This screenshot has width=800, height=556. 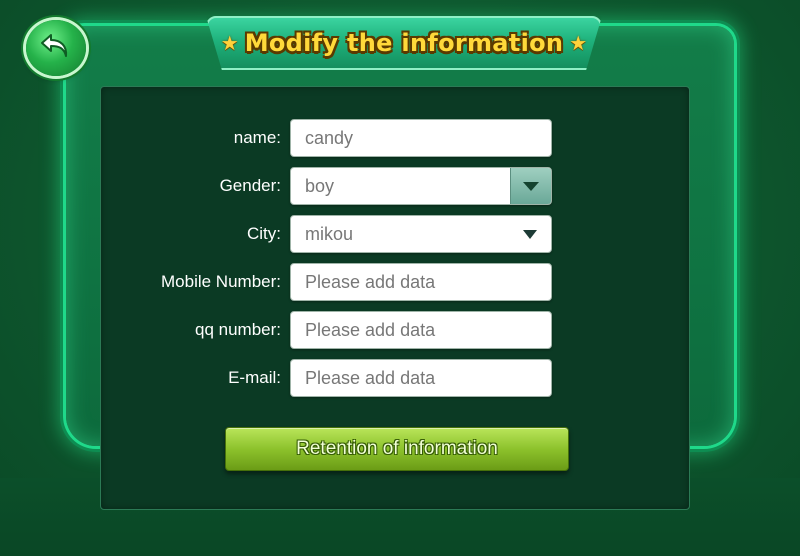 I want to click on name-field: candy, so click(x=421, y=138).